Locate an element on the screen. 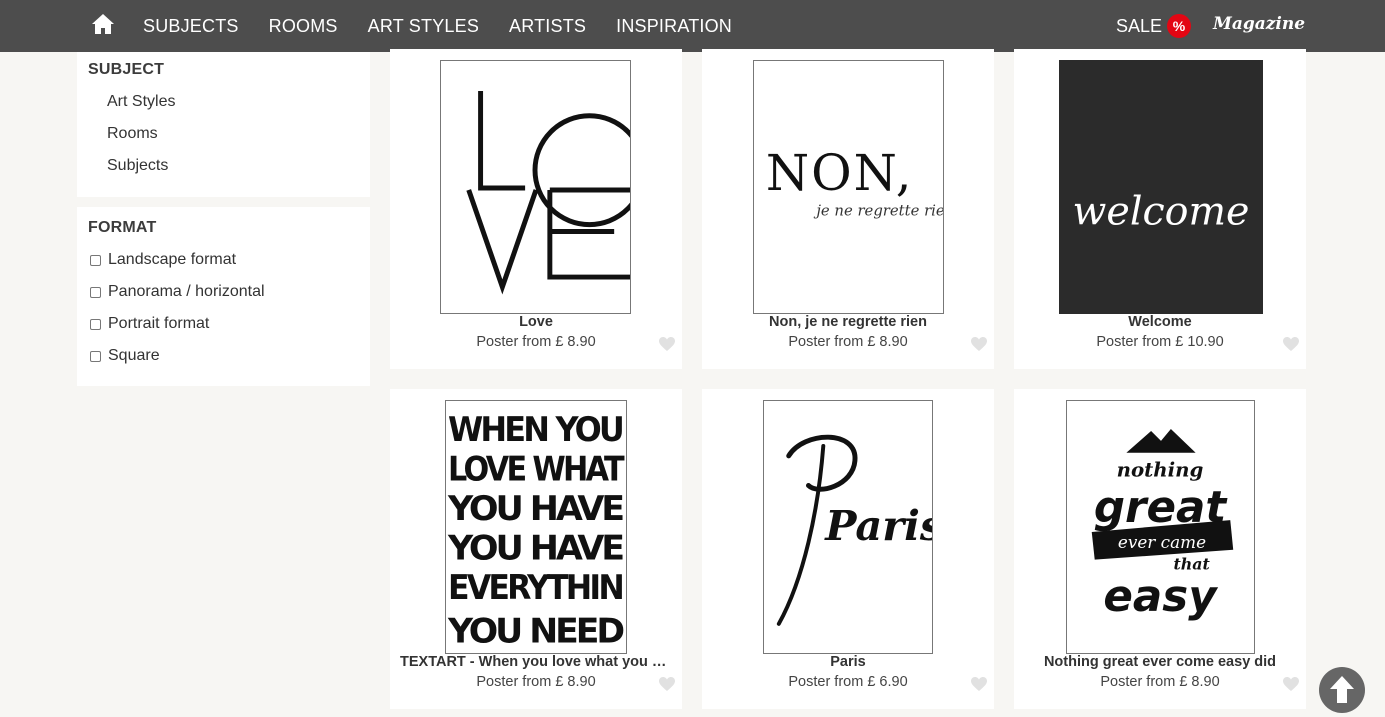 This screenshot has height=717, width=1385. nav-item-artists: ARTISTS is located at coordinates (547, 26).